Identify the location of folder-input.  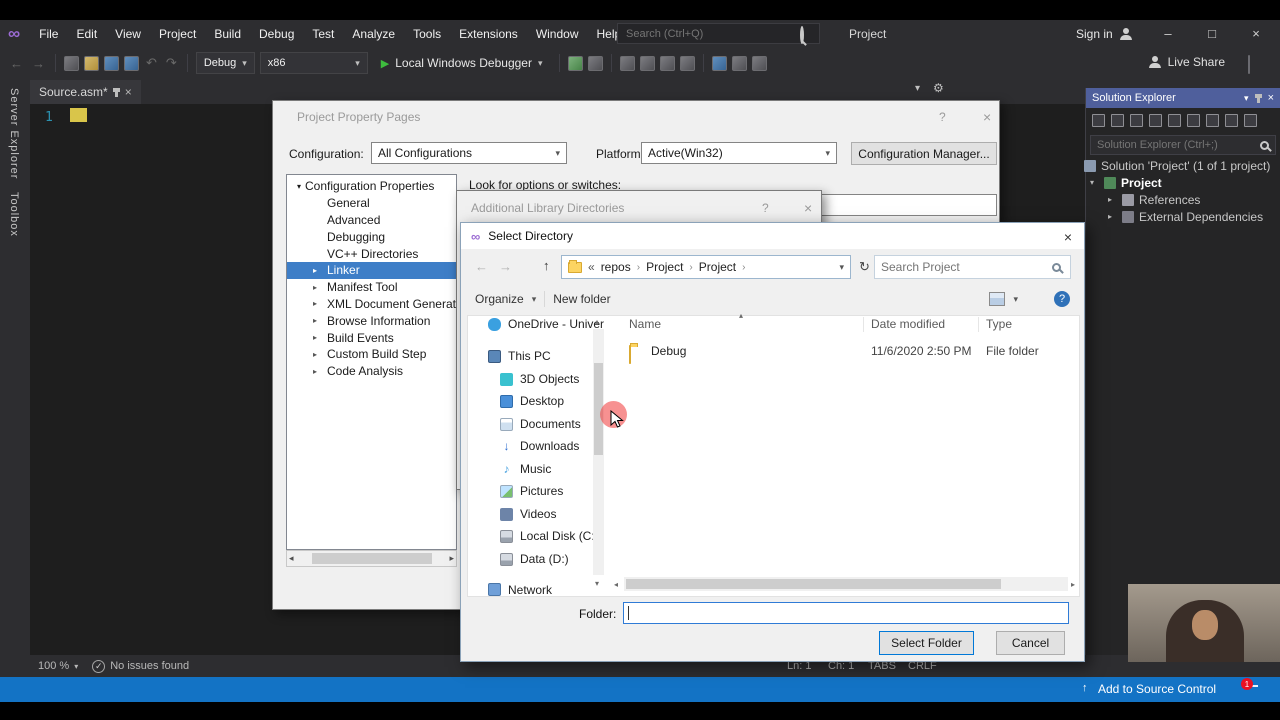
(846, 613).